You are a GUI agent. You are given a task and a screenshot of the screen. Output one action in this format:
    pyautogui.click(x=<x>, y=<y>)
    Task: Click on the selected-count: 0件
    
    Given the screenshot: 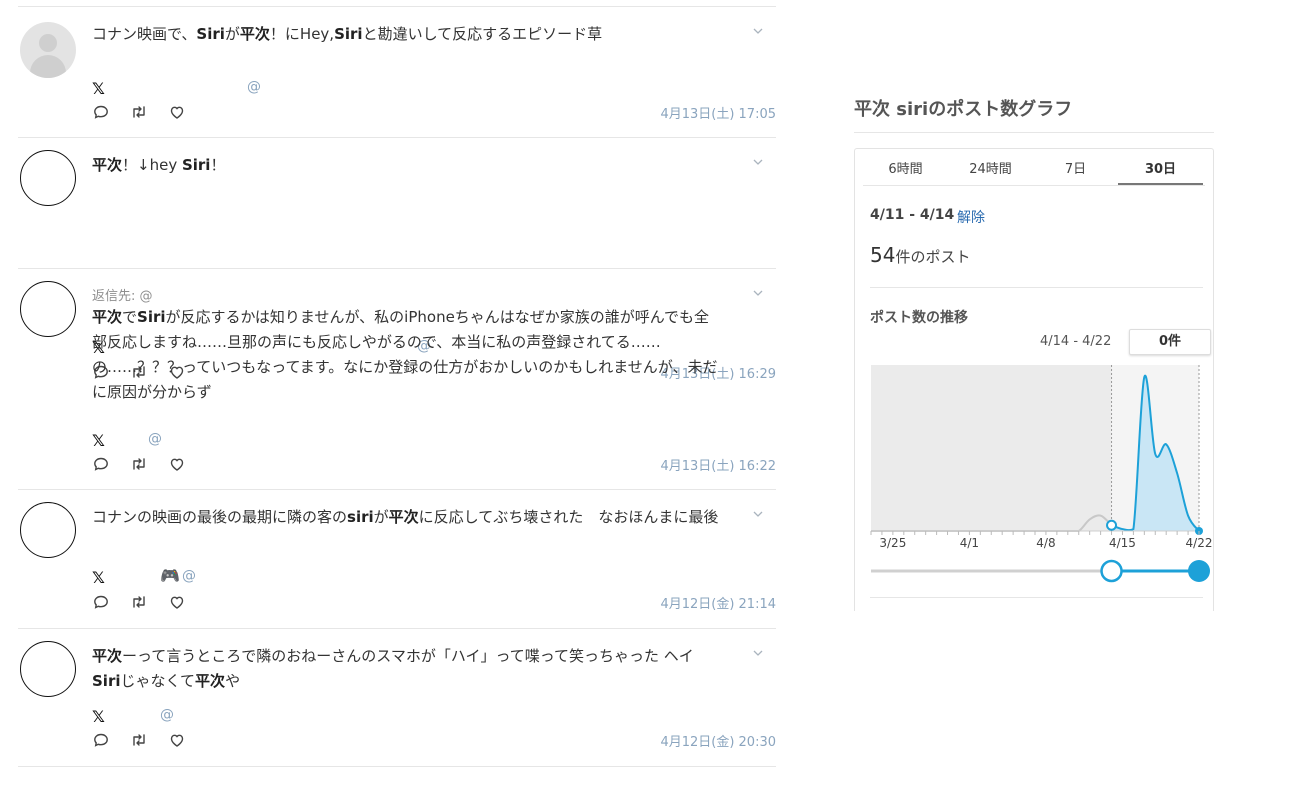 What is the action you would take?
    pyautogui.click(x=1170, y=342)
    